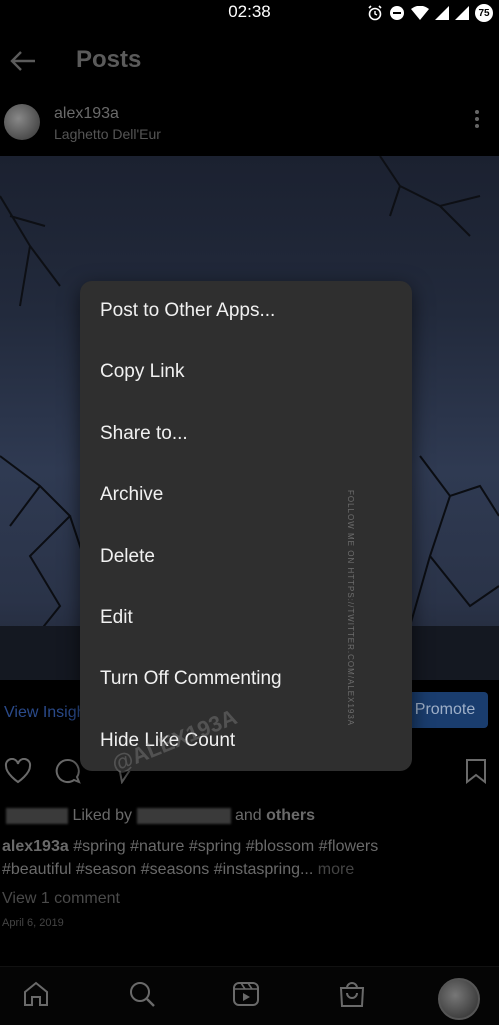 The height and width of the screenshot is (1025, 499). What do you see at coordinates (109, 59) in the screenshot?
I see `page-title: Posts` at bounding box center [109, 59].